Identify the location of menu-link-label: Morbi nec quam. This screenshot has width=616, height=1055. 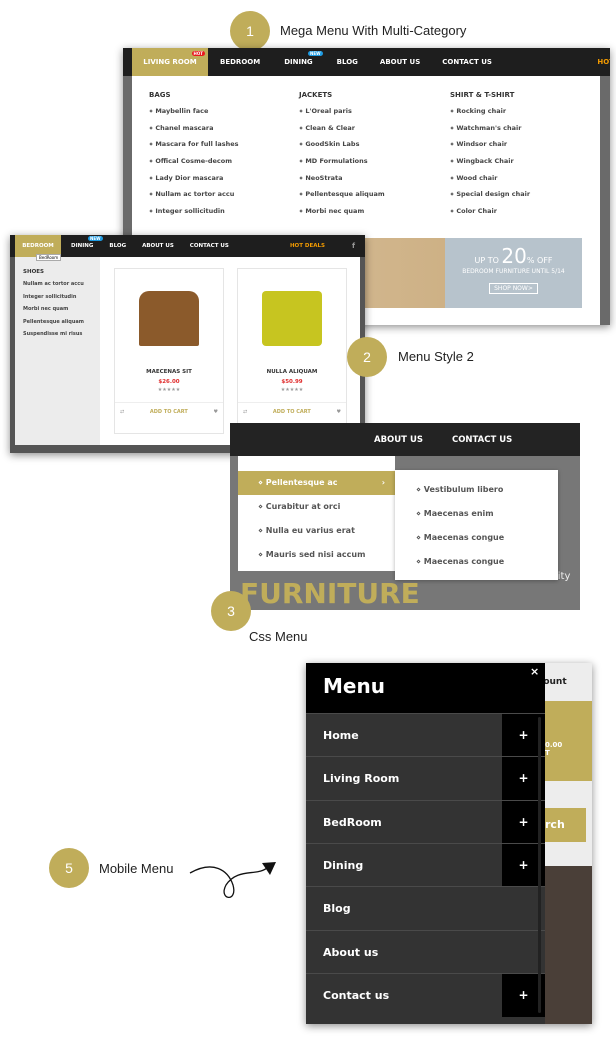
(335, 211).